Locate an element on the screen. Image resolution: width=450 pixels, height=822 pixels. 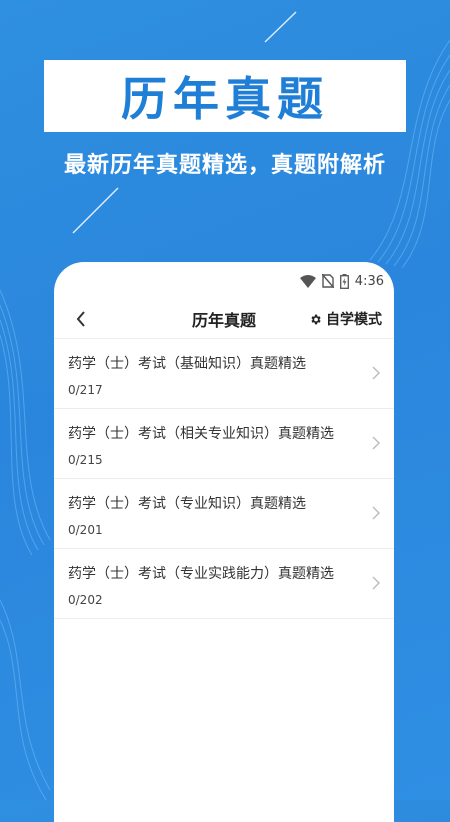
list-item: 药学（士）考试（基础知识）真题精选 0/217 is located at coordinates (224, 374).